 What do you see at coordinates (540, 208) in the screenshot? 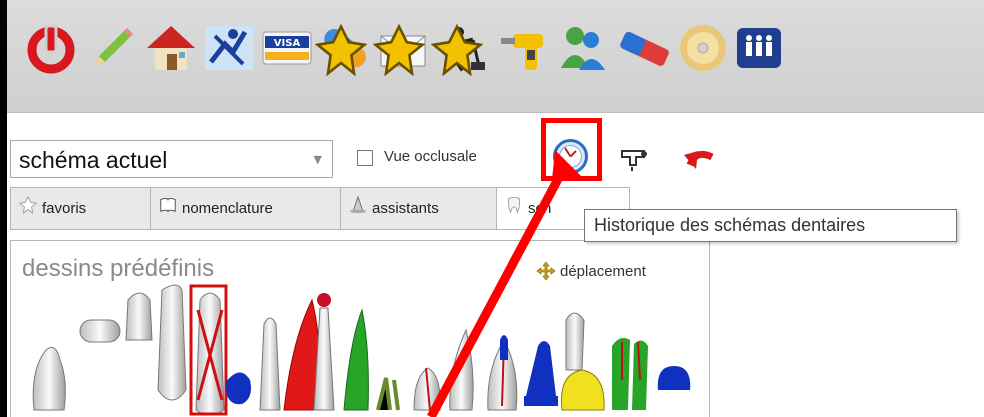
I see `tab-schema-label: sch` at bounding box center [540, 208].